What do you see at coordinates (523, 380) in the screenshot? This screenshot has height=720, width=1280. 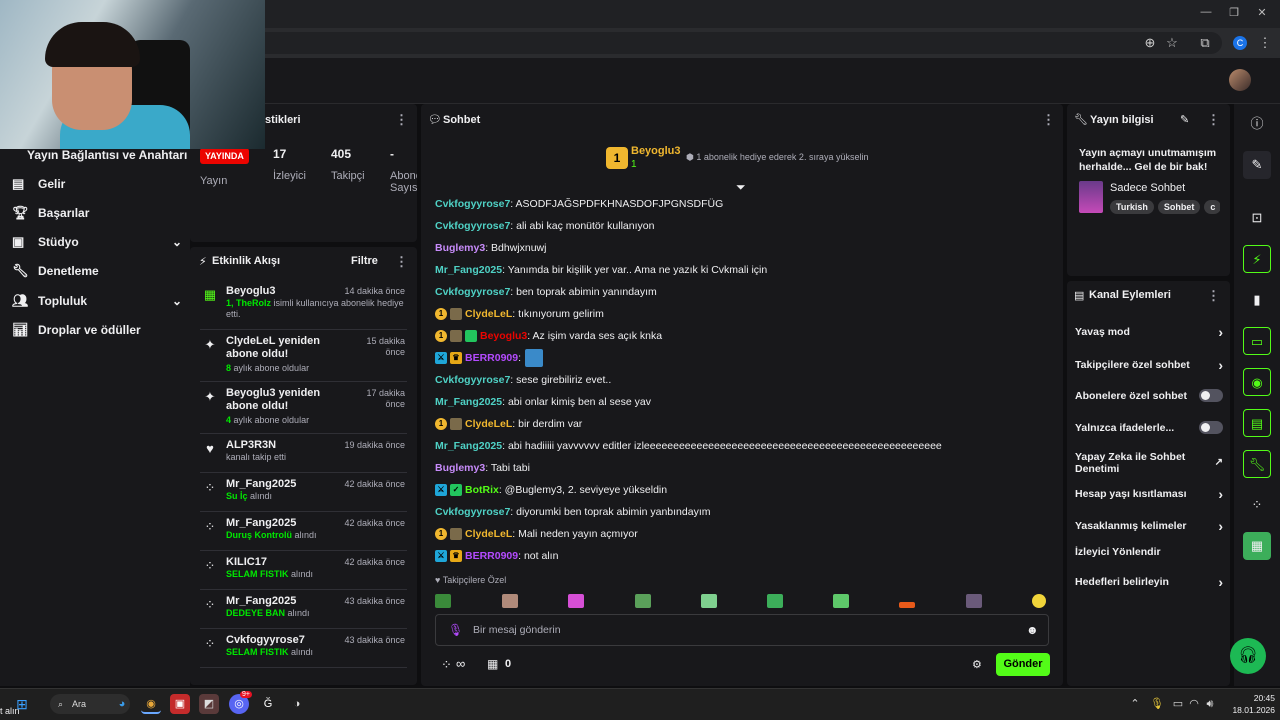 I see `chat-message: Cvkfogyyrose7: sese girebiliriz evet..` at bounding box center [523, 380].